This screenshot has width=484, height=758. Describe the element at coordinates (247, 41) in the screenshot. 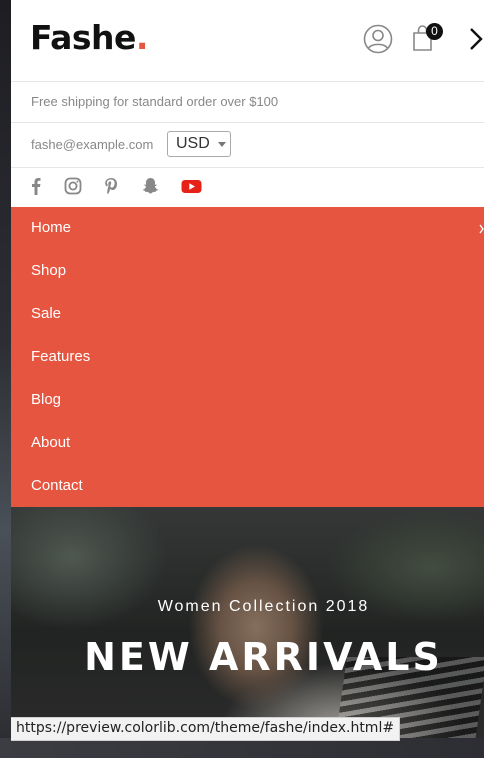

I see `site-header: Fashe. 0` at that location.